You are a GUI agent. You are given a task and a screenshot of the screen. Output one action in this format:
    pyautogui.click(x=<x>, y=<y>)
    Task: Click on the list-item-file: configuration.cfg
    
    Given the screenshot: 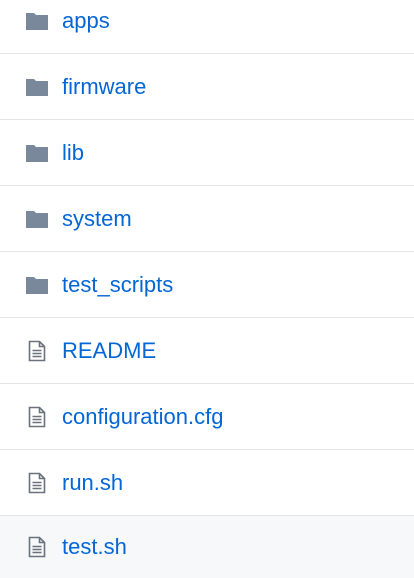 What is the action you would take?
    pyautogui.click(x=207, y=417)
    